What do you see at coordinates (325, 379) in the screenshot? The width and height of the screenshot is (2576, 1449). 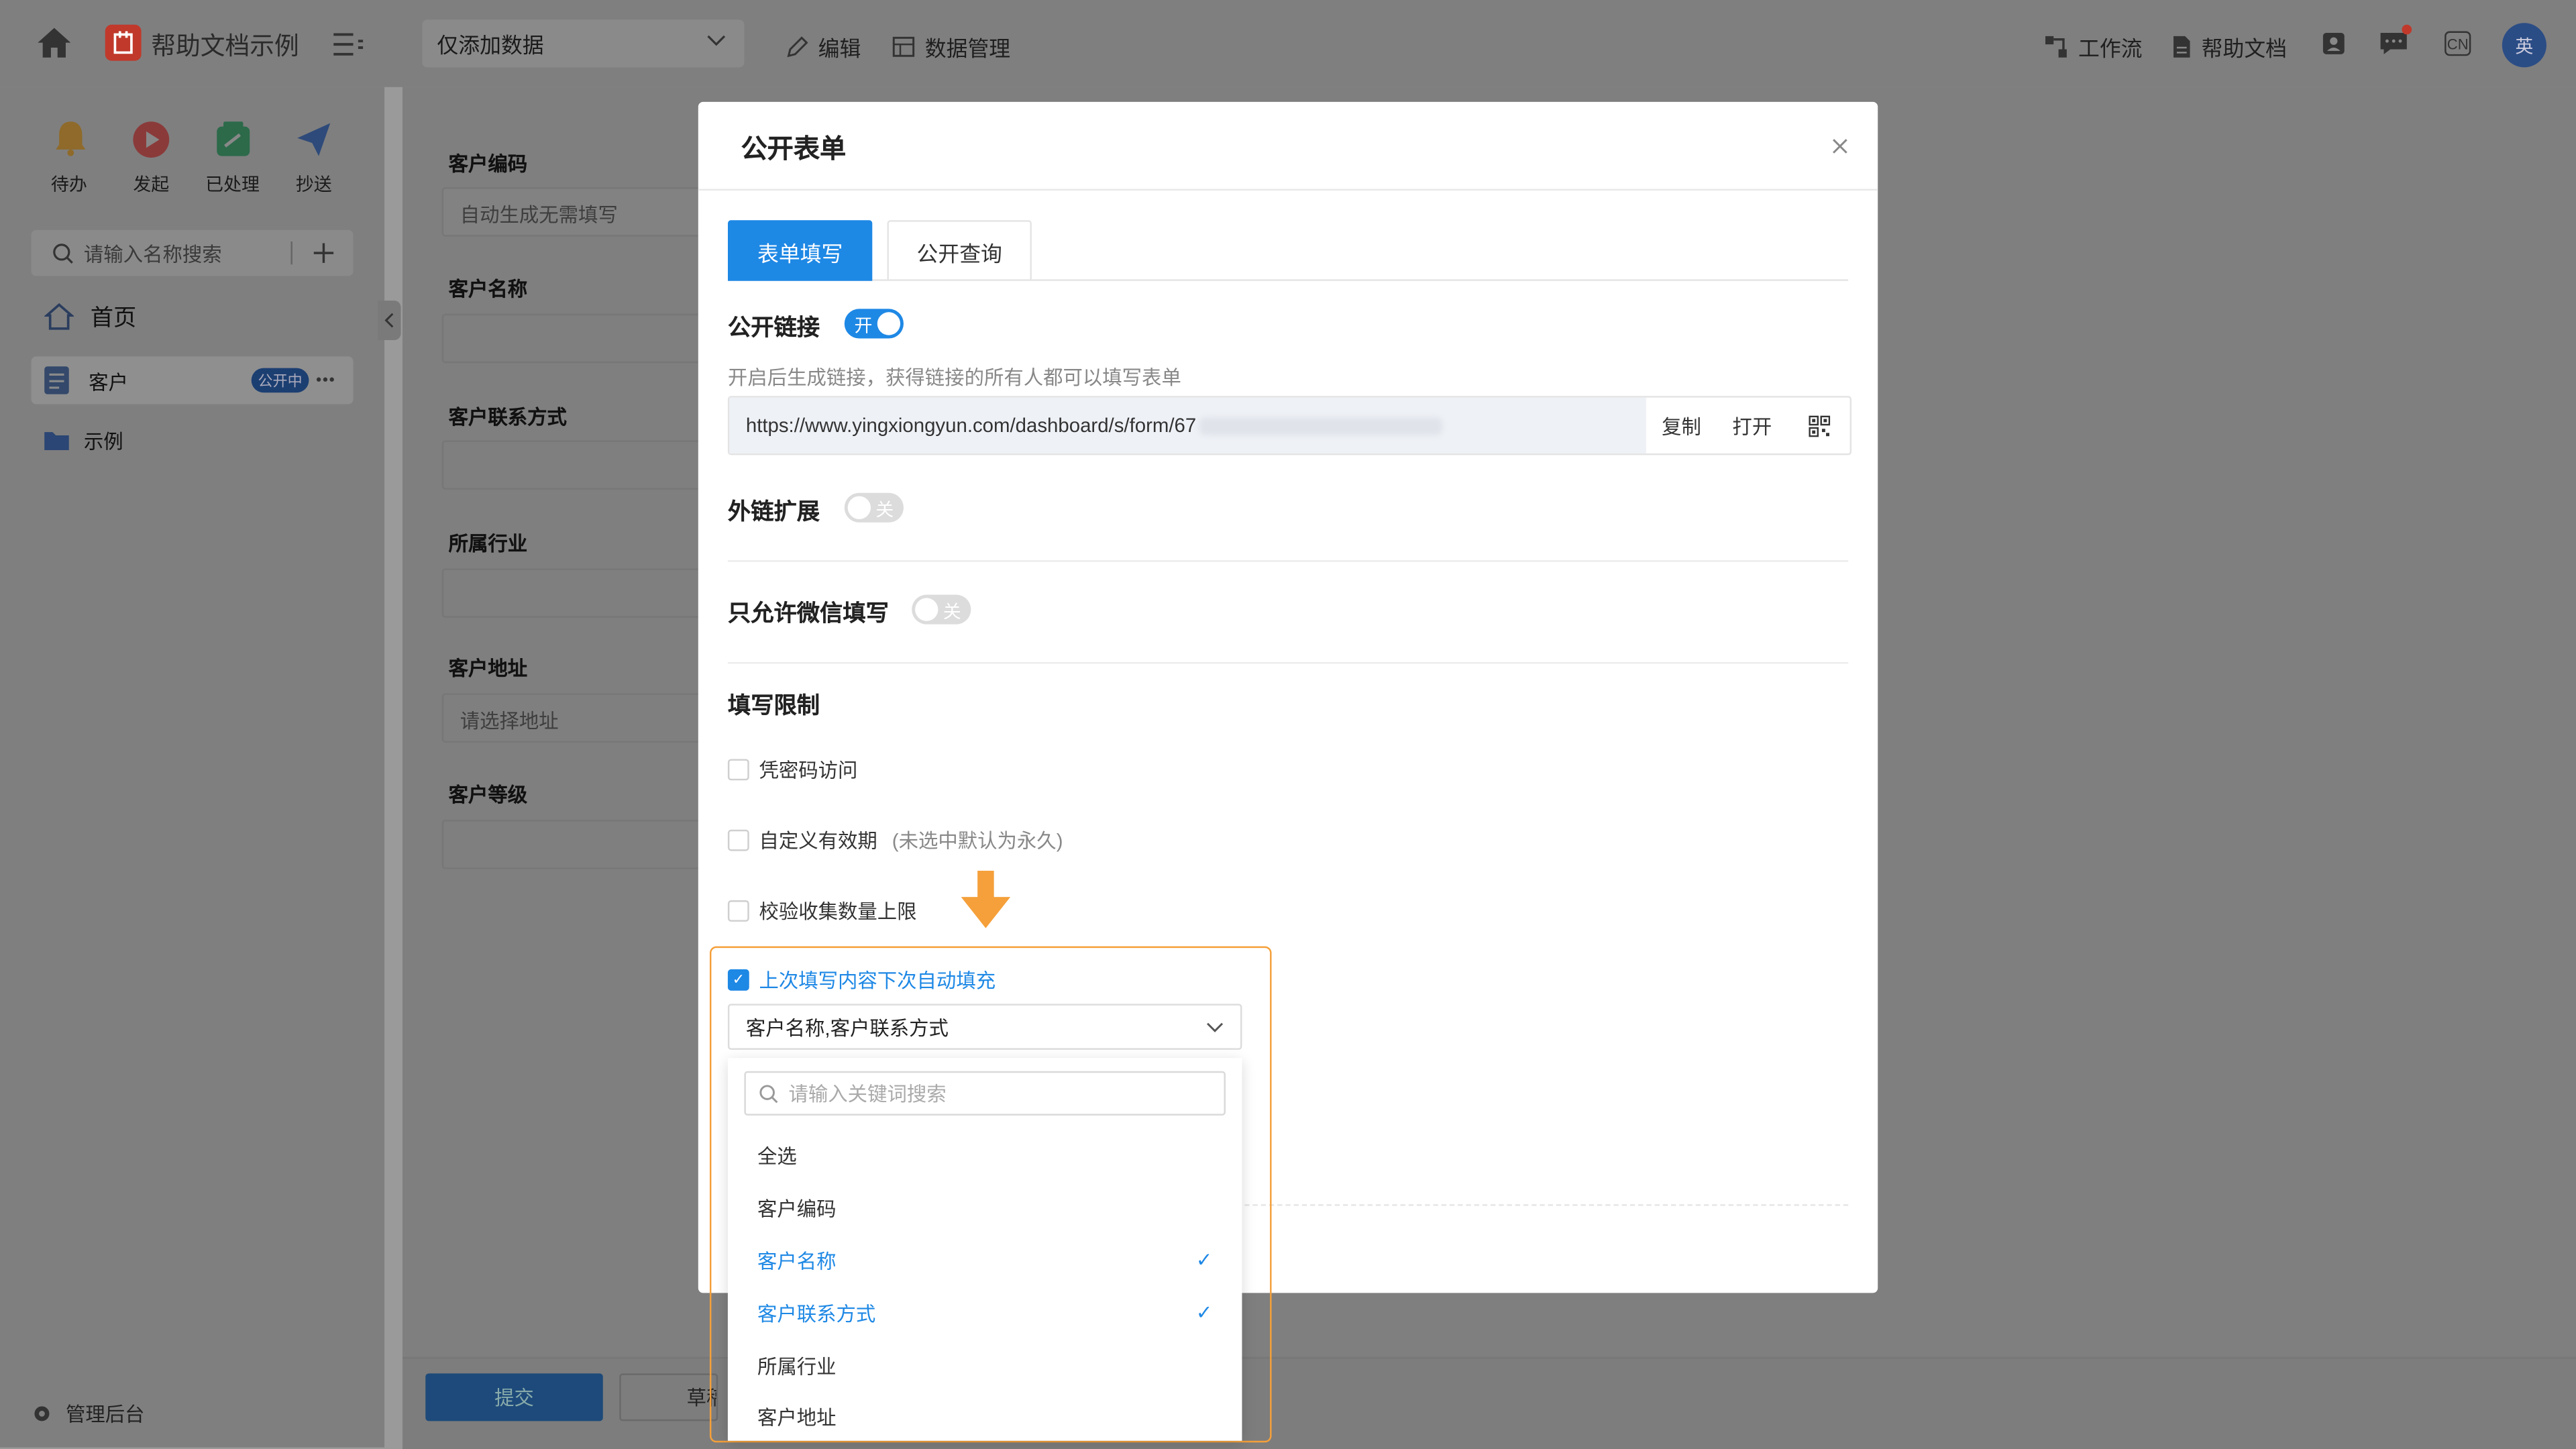 I see `more-icon` at bounding box center [325, 379].